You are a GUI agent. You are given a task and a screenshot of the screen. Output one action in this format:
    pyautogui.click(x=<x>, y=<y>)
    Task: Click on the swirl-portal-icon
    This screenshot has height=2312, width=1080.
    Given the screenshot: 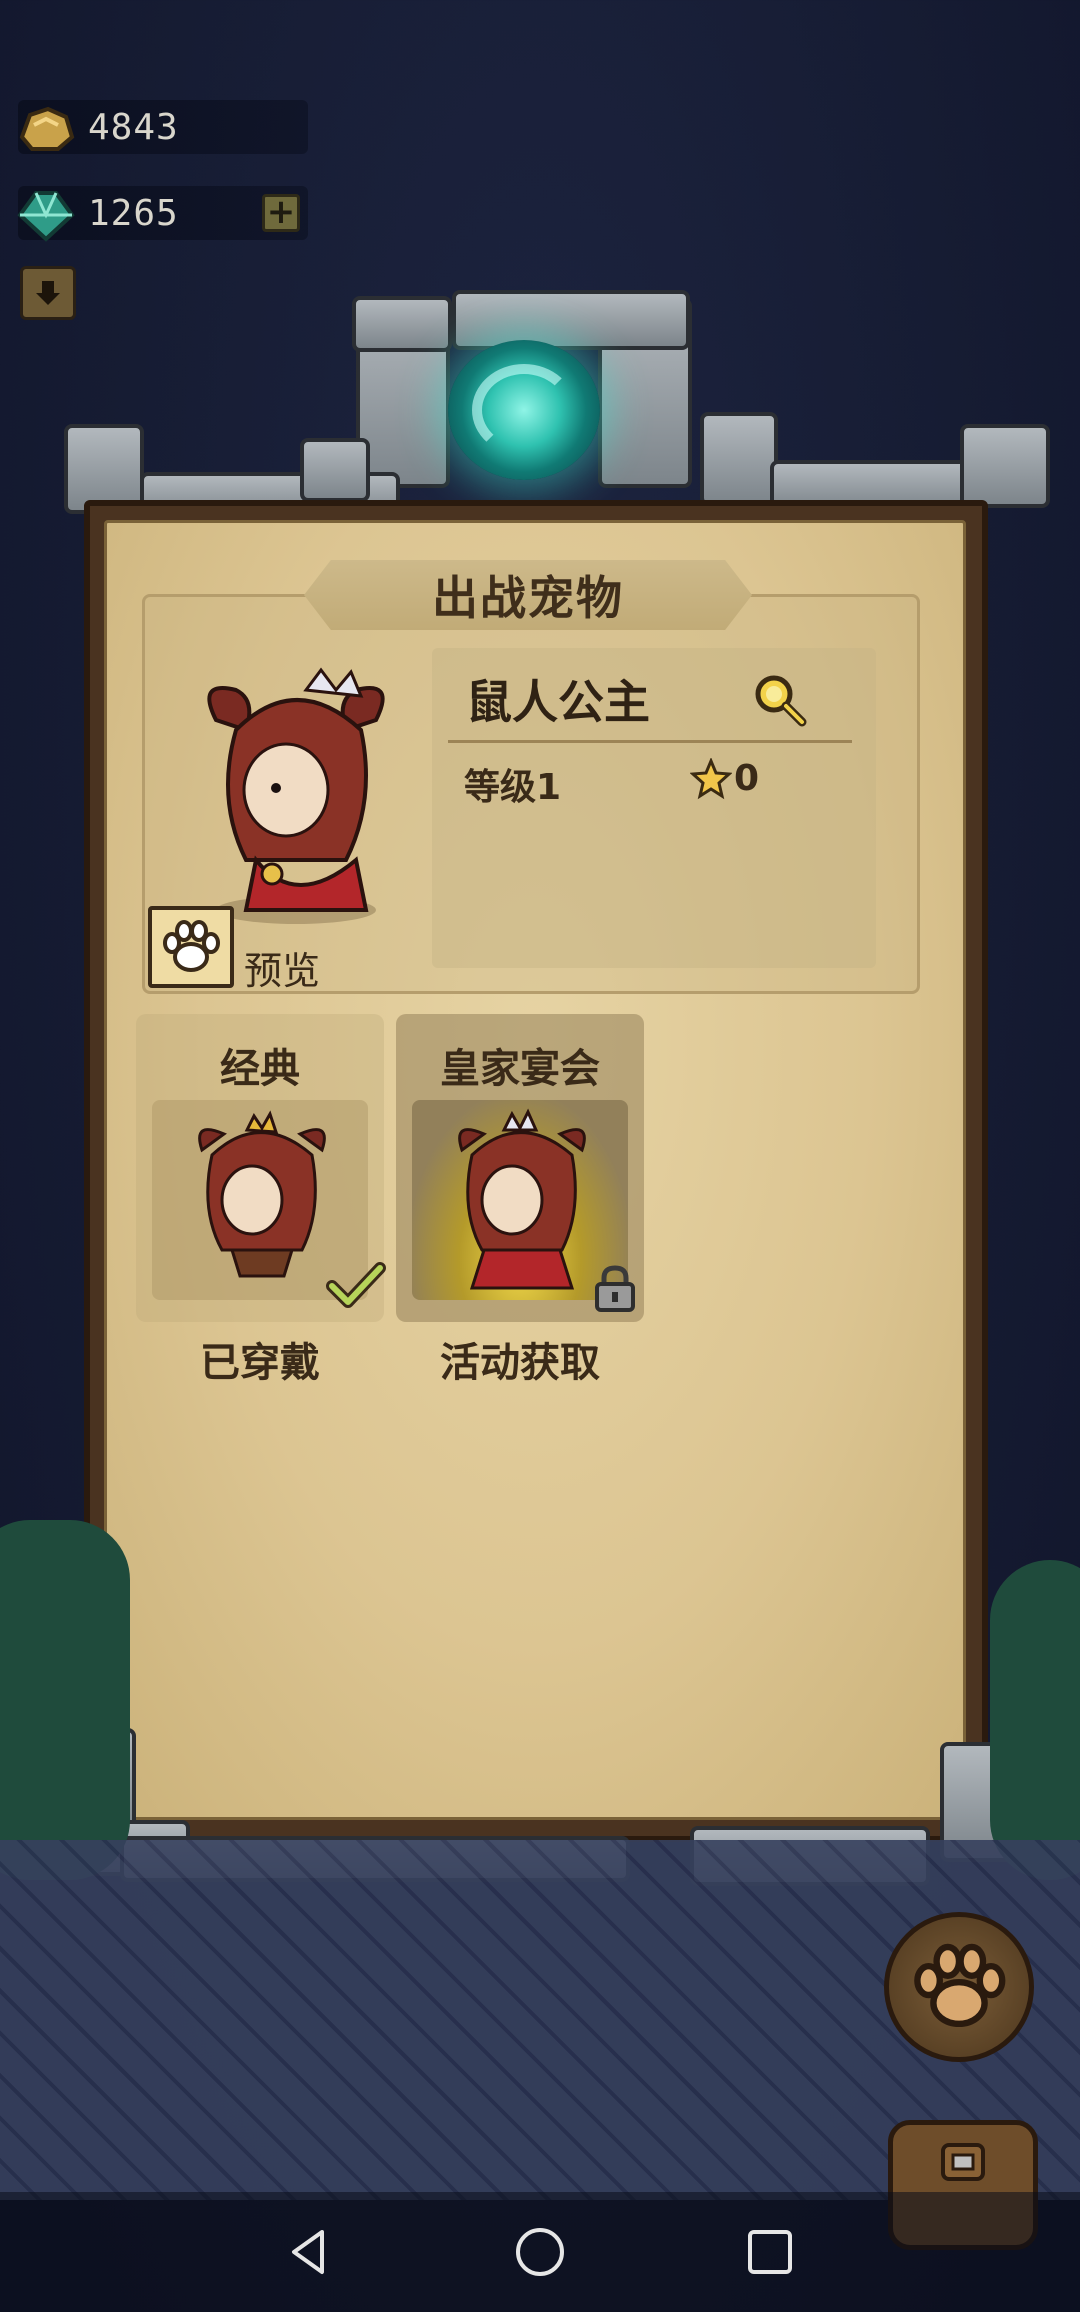 What is the action you would take?
    pyautogui.click(x=524, y=410)
    